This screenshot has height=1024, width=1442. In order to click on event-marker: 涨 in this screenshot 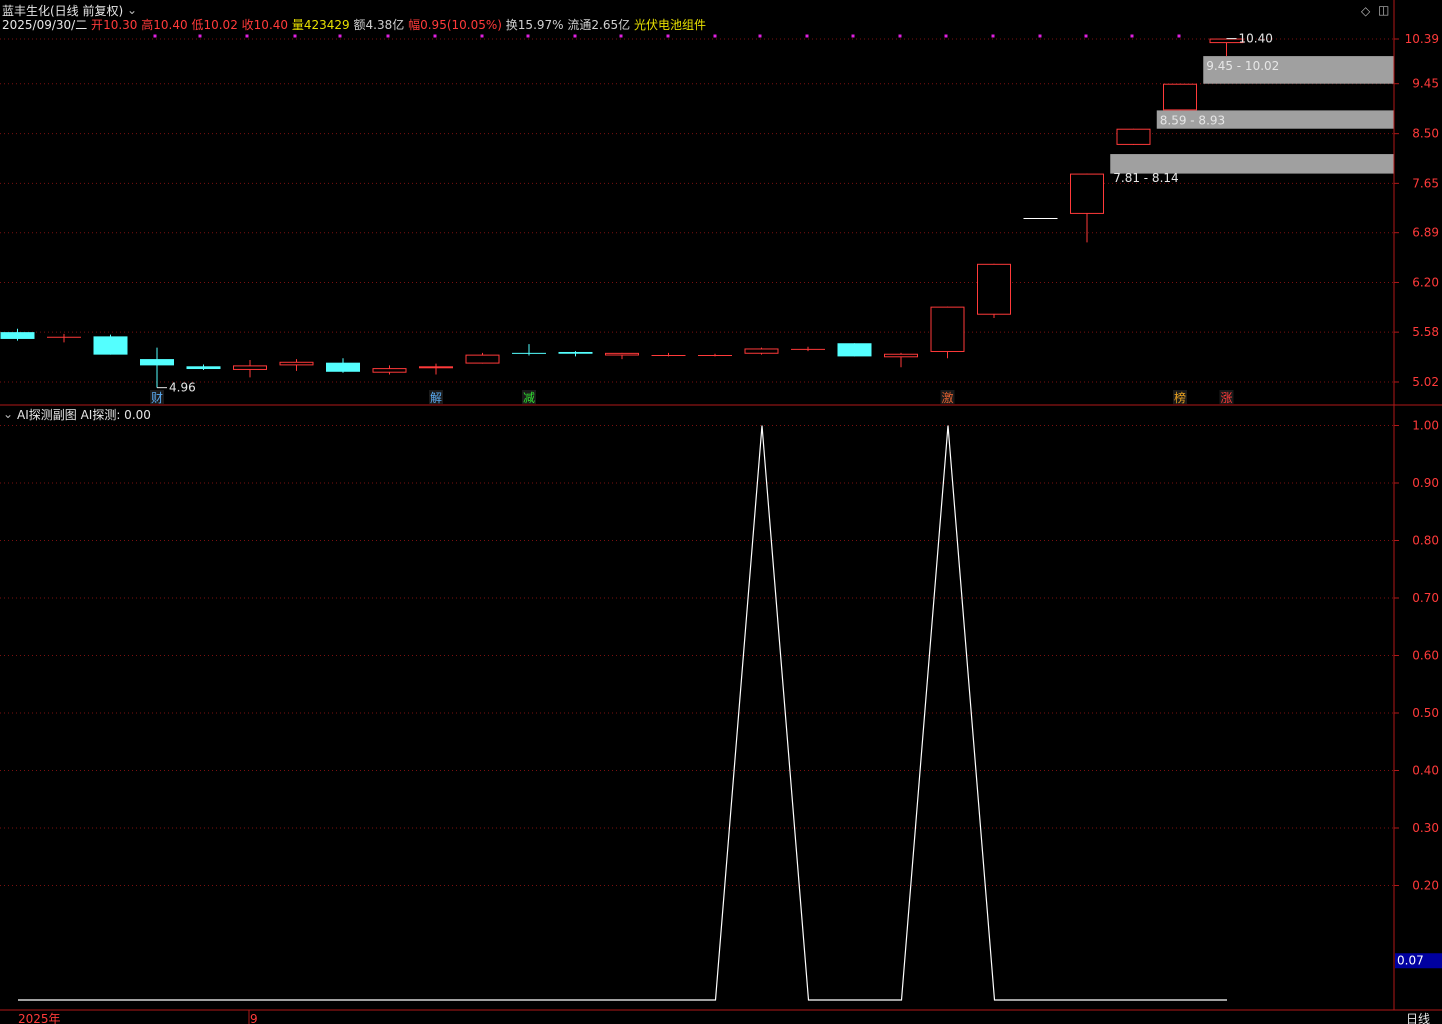, I will do `click(1226, 397)`.